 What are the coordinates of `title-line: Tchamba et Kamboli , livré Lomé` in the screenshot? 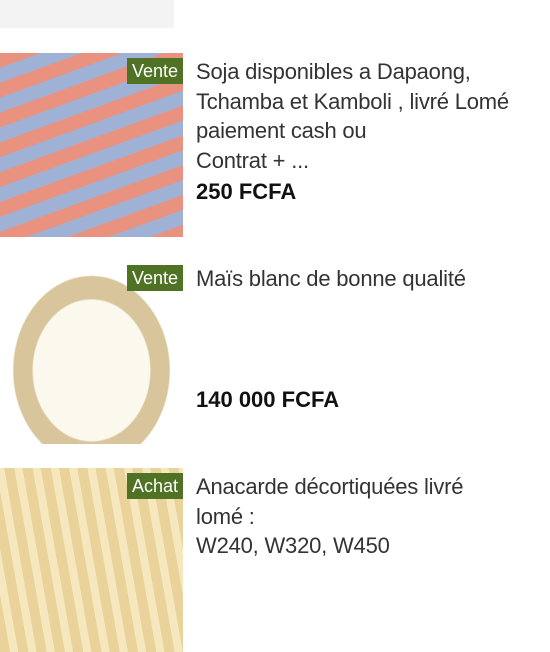 It's located at (352, 101).